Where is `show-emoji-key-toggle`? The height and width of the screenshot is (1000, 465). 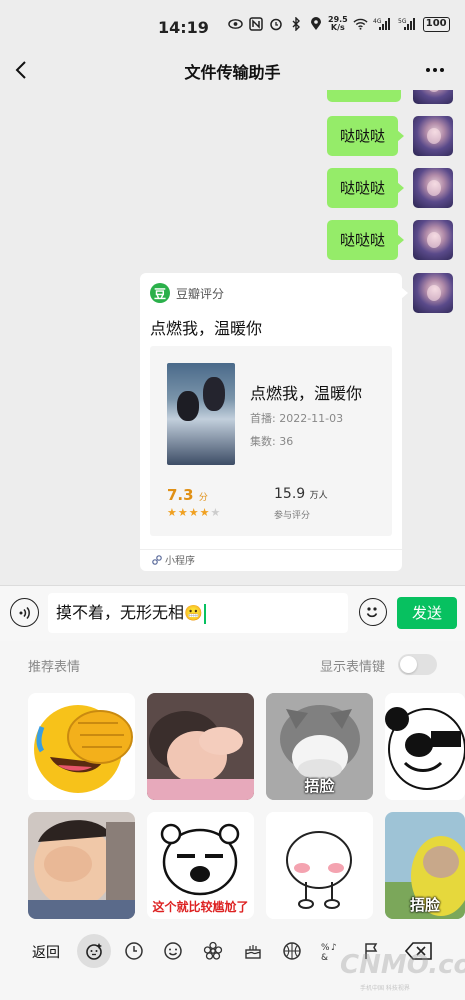
show-emoji-key-toggle is located at coordinates (417, 664).